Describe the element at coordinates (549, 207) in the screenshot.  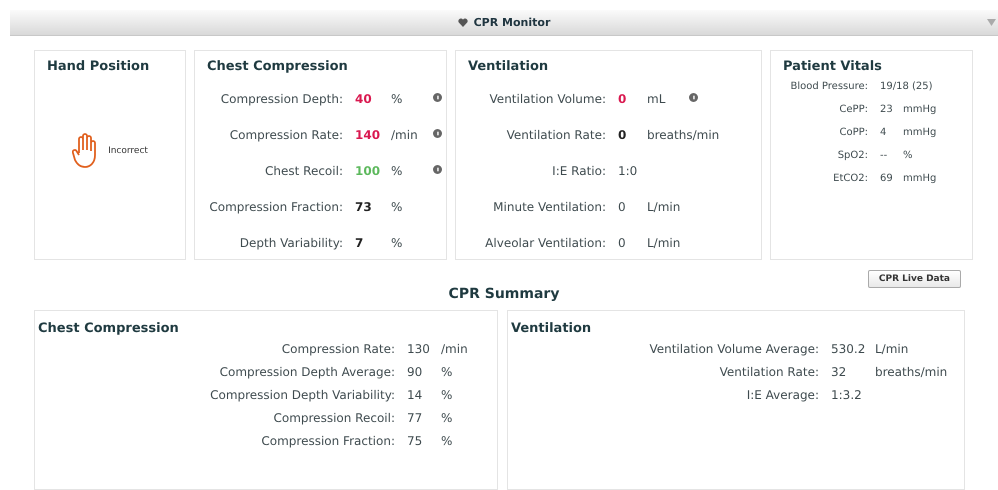
I see `metric-label: Minute Ventilation:` at that location.